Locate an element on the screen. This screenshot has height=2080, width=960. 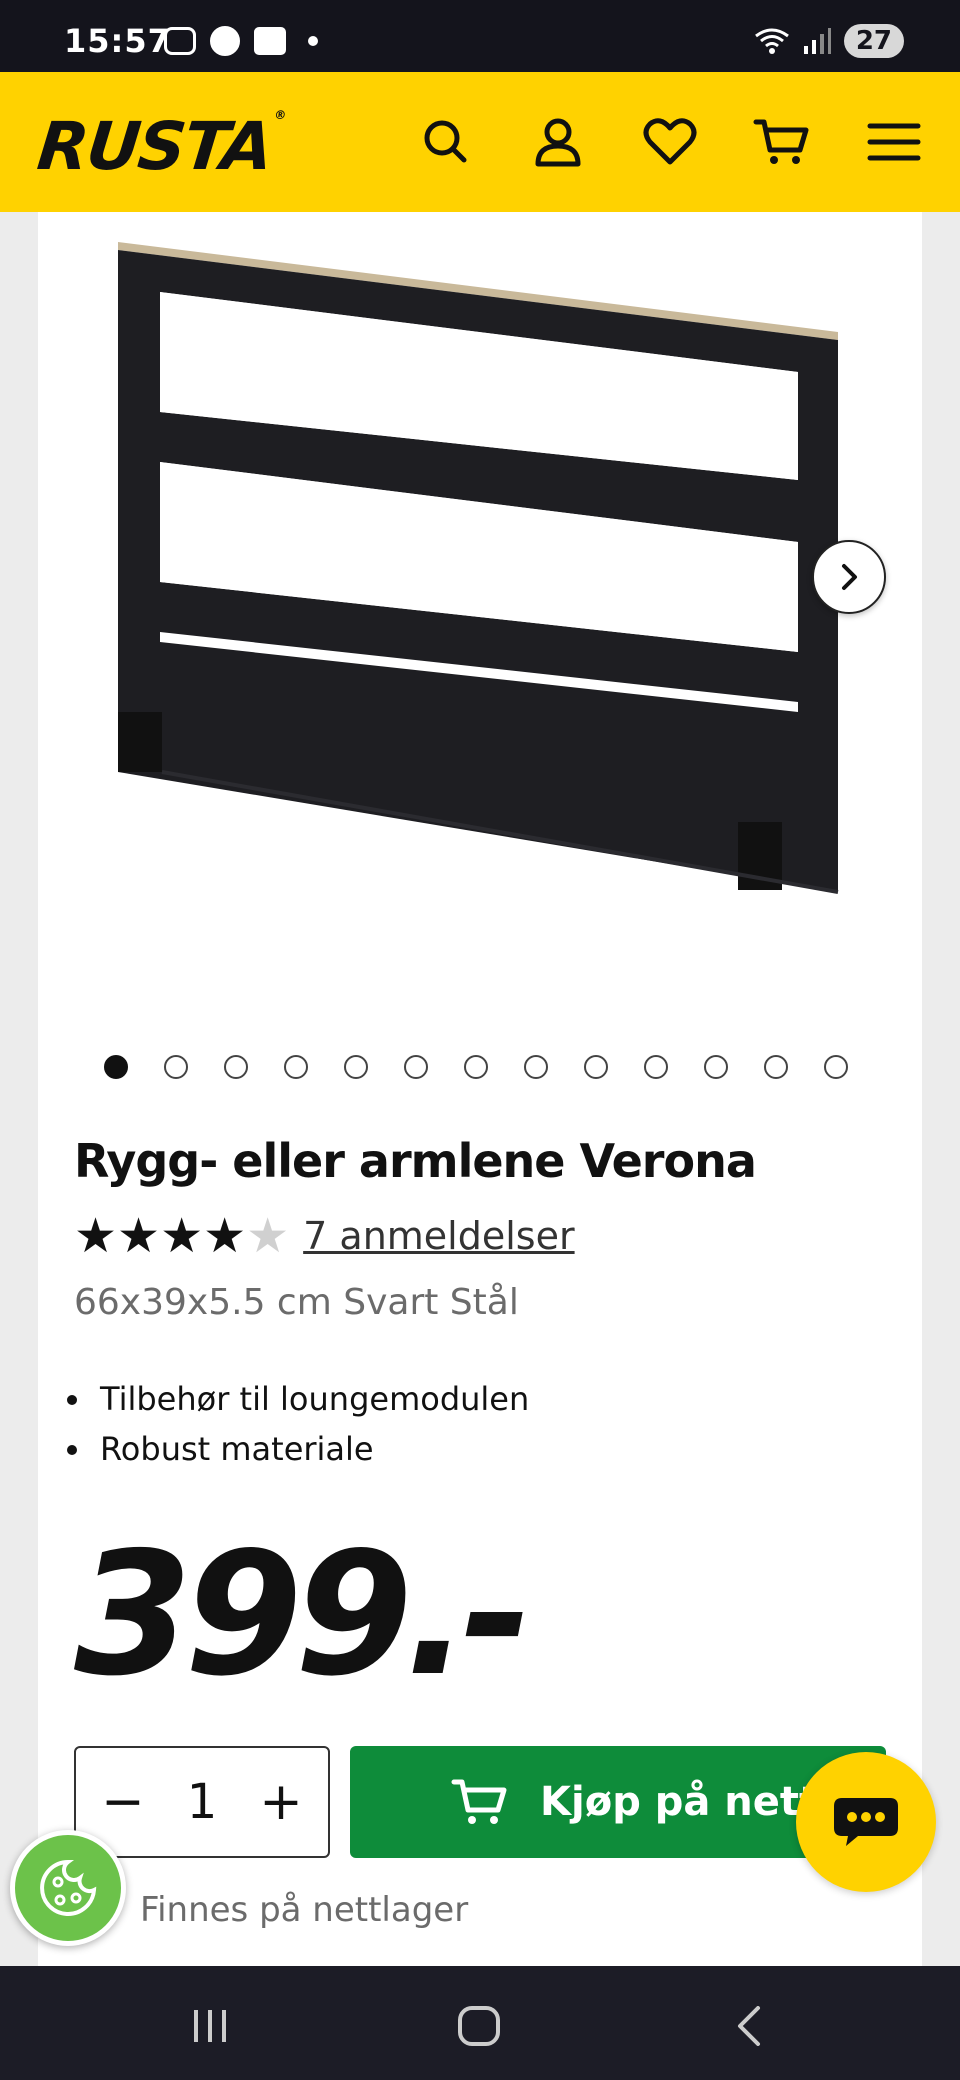
rating-stars: ★★★★★ is located at coordinates (181, 1236).